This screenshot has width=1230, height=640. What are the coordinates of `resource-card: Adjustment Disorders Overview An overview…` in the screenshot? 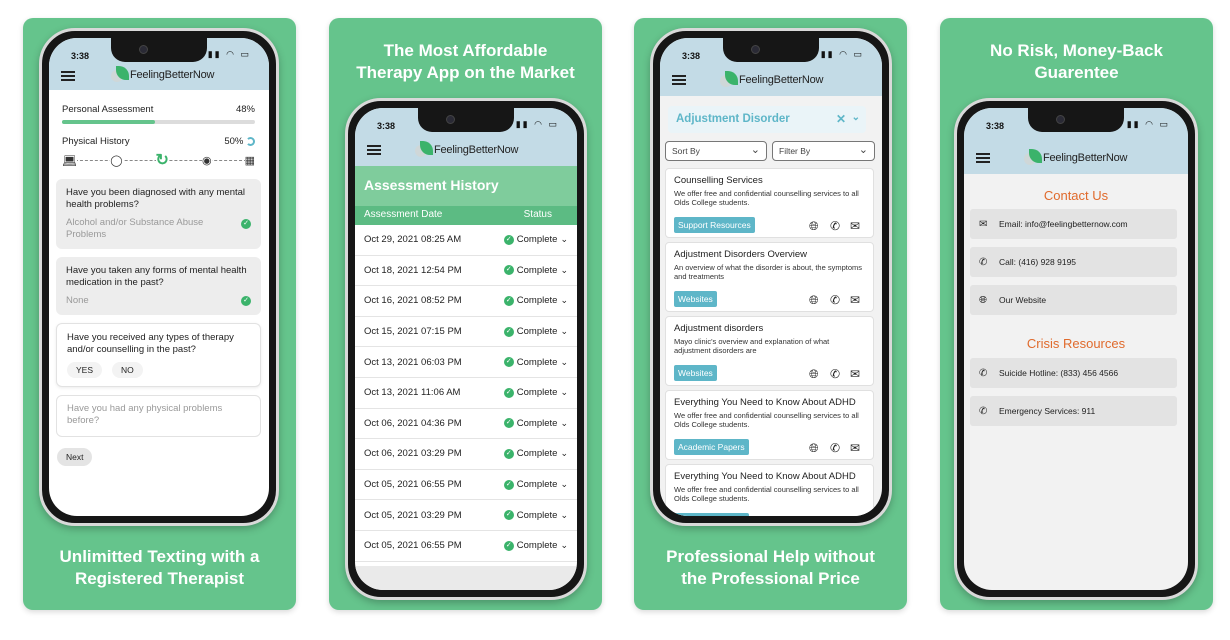 It's located at (769, 277).